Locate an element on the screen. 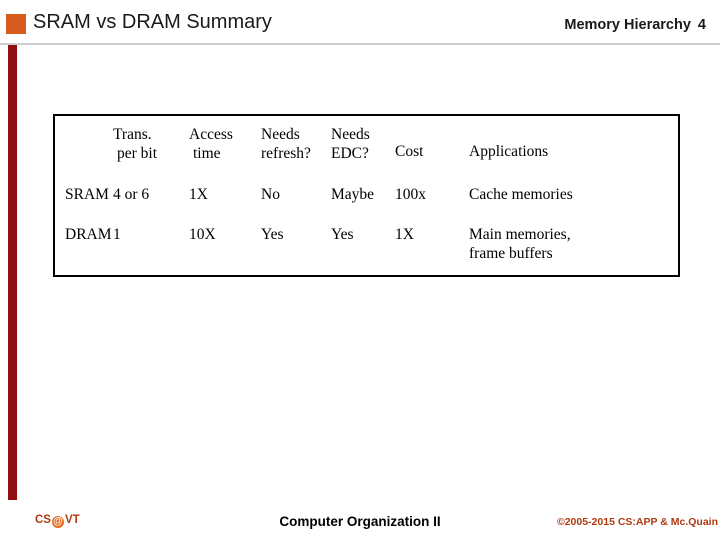  cell-dram-edc: Yes is located at coordinates (342, 234).